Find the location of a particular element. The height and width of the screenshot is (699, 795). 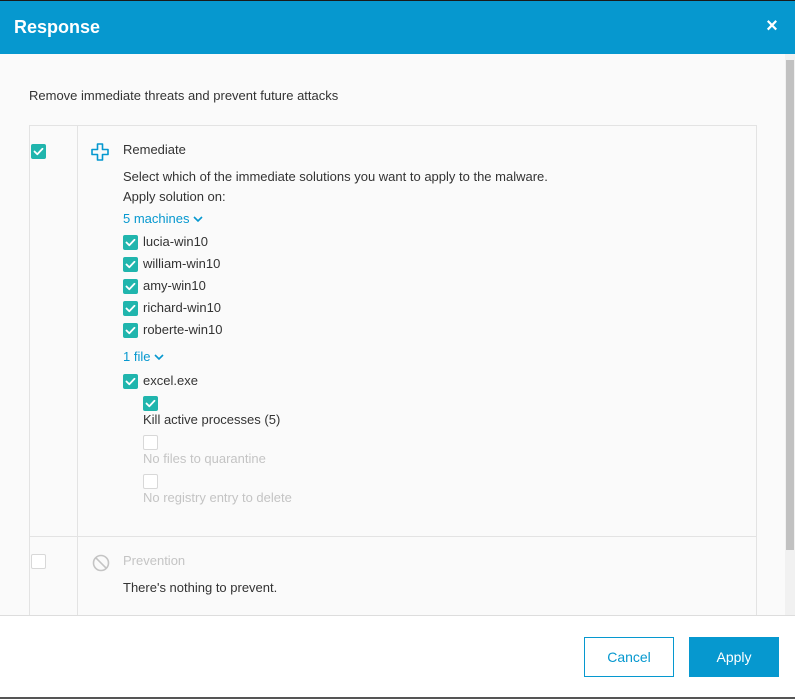

kill-processes-checkbox is located at coordinates (150, 403).